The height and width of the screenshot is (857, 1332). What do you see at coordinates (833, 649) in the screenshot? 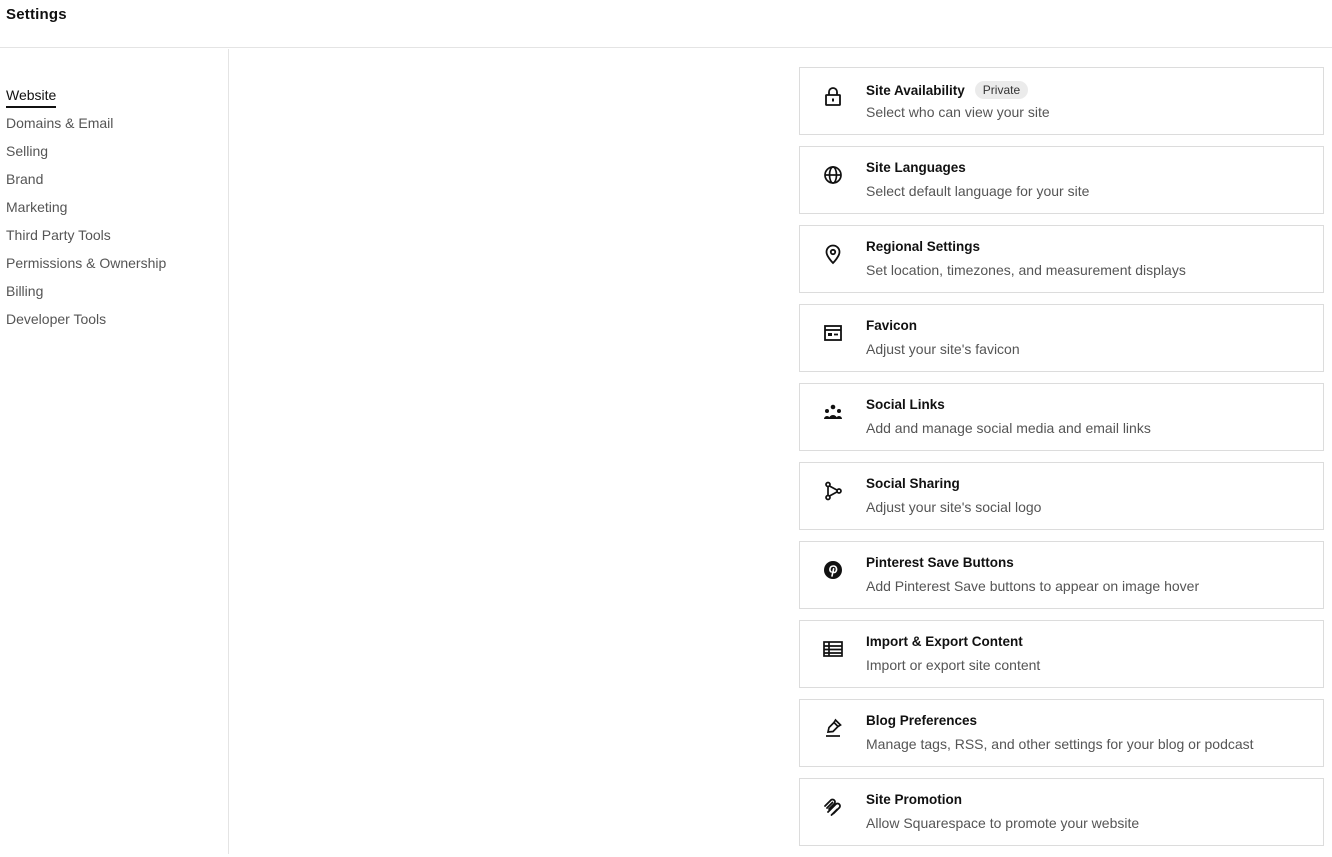
I see `table-icon` at bounding box center [833, 649].